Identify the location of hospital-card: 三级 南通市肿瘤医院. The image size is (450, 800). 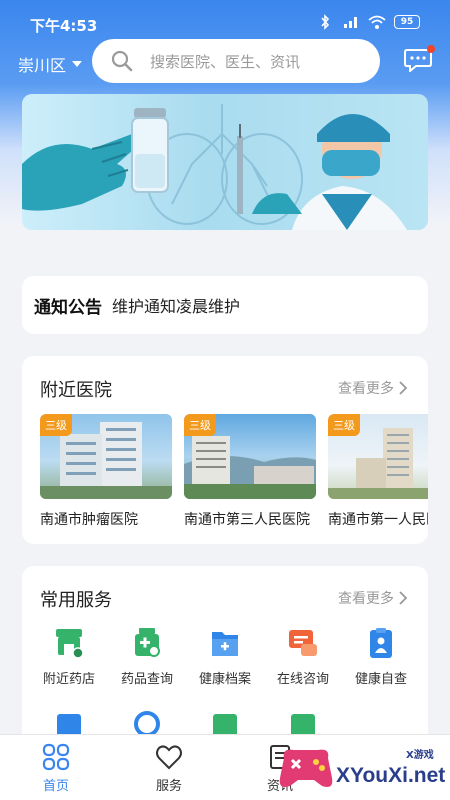
(106, 471).